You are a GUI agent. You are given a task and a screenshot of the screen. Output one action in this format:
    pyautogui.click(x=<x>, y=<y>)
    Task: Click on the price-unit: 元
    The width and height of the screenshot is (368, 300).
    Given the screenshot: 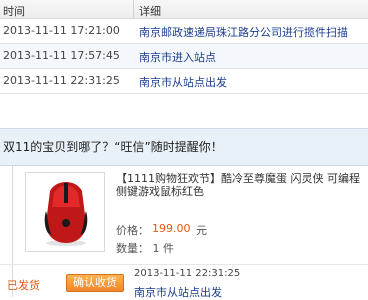 What is the action you would take?
    pyautogui.click(x=201, y=230)
    